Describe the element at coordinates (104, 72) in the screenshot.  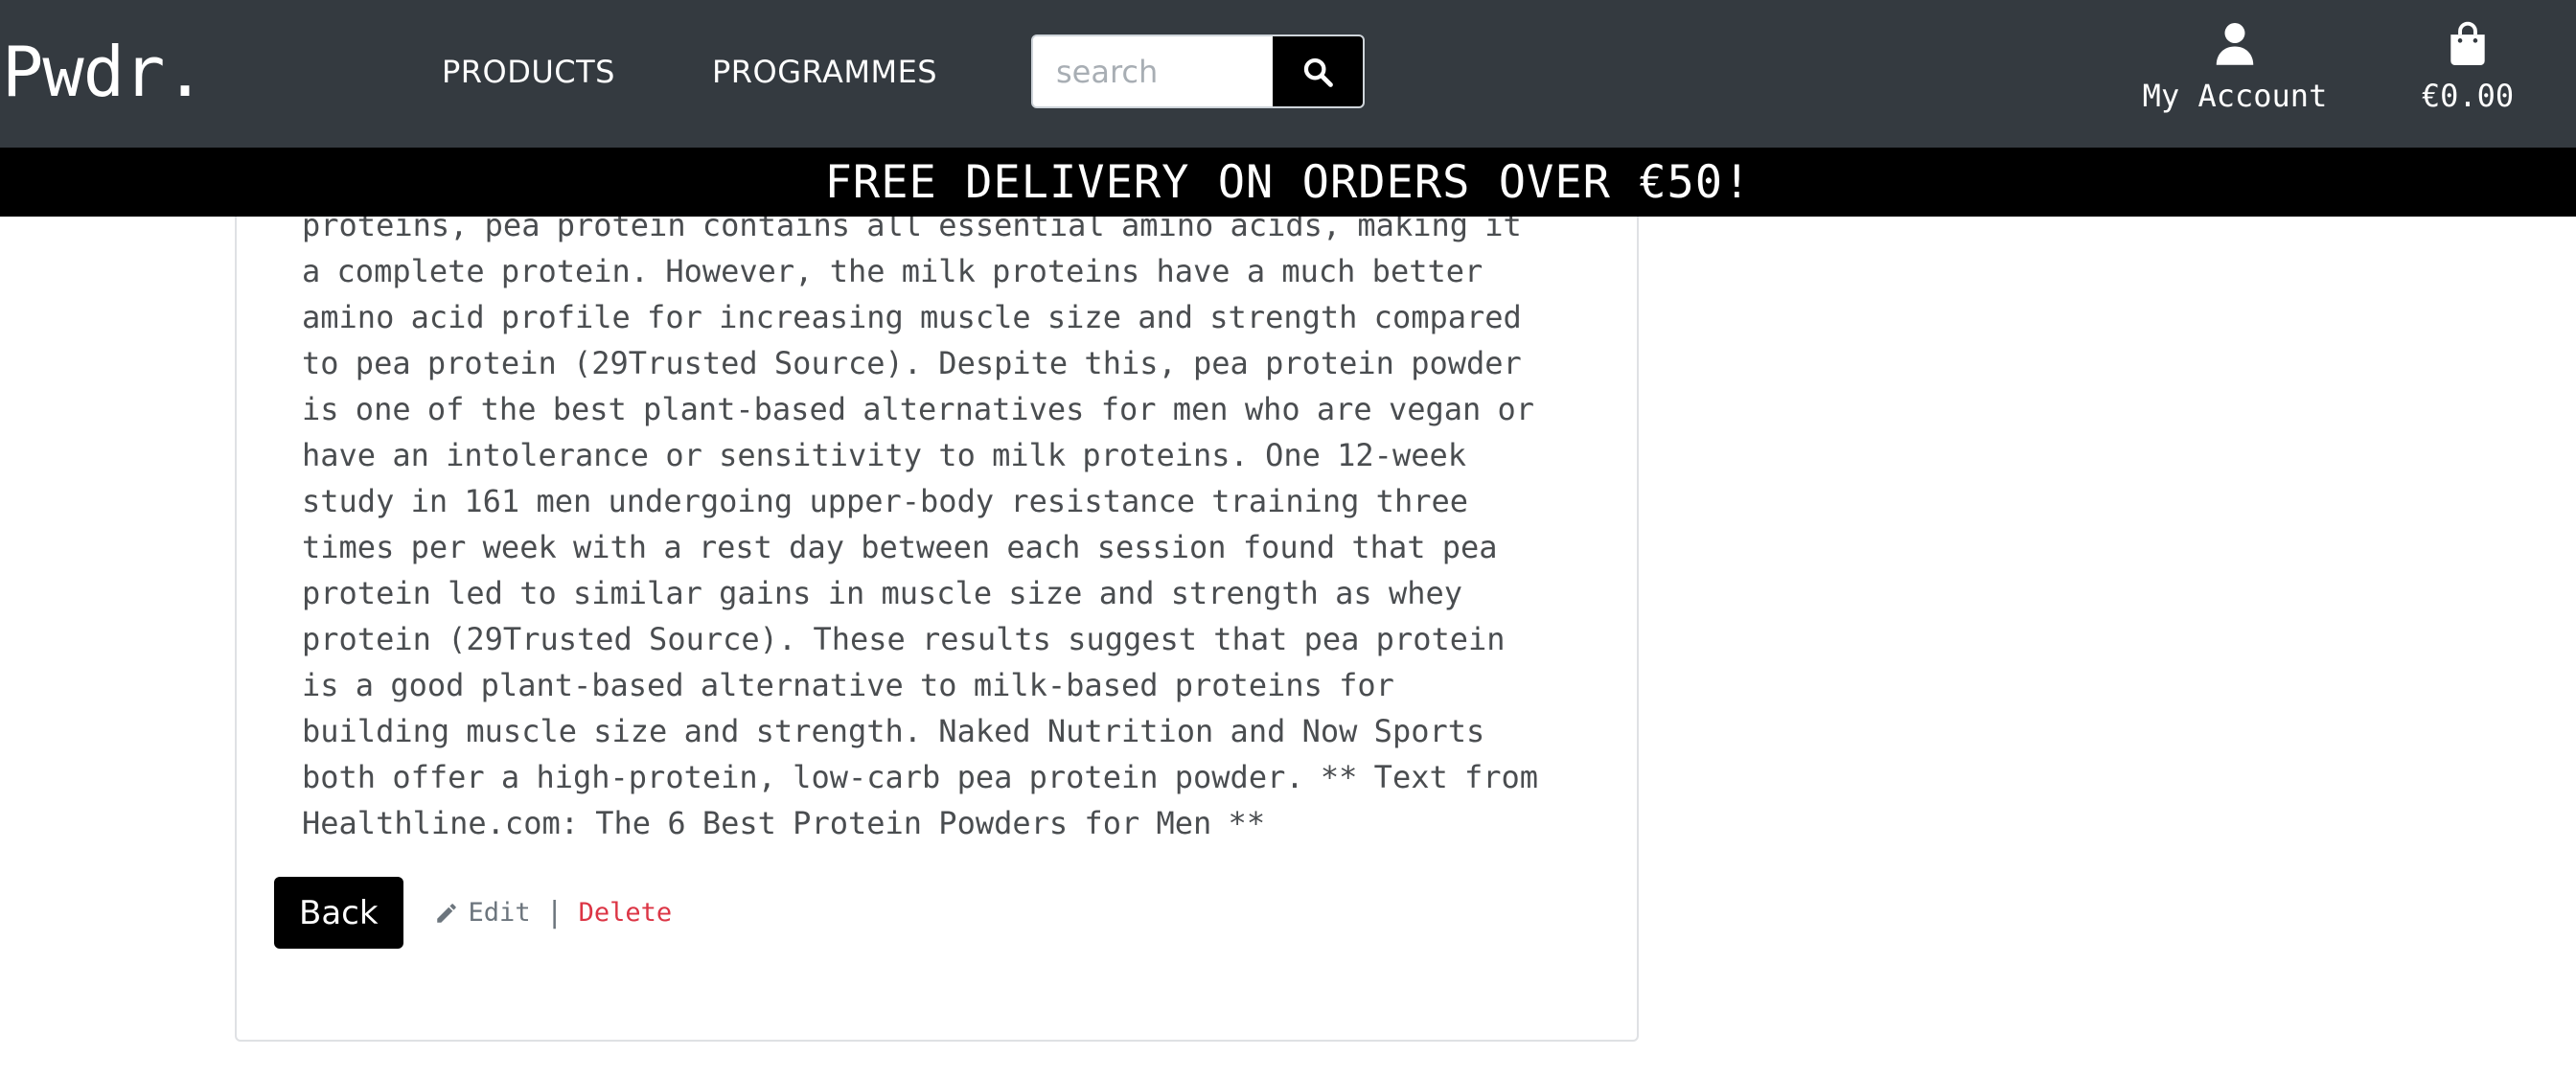
I see `site-logo: Pwdr.` at that location.